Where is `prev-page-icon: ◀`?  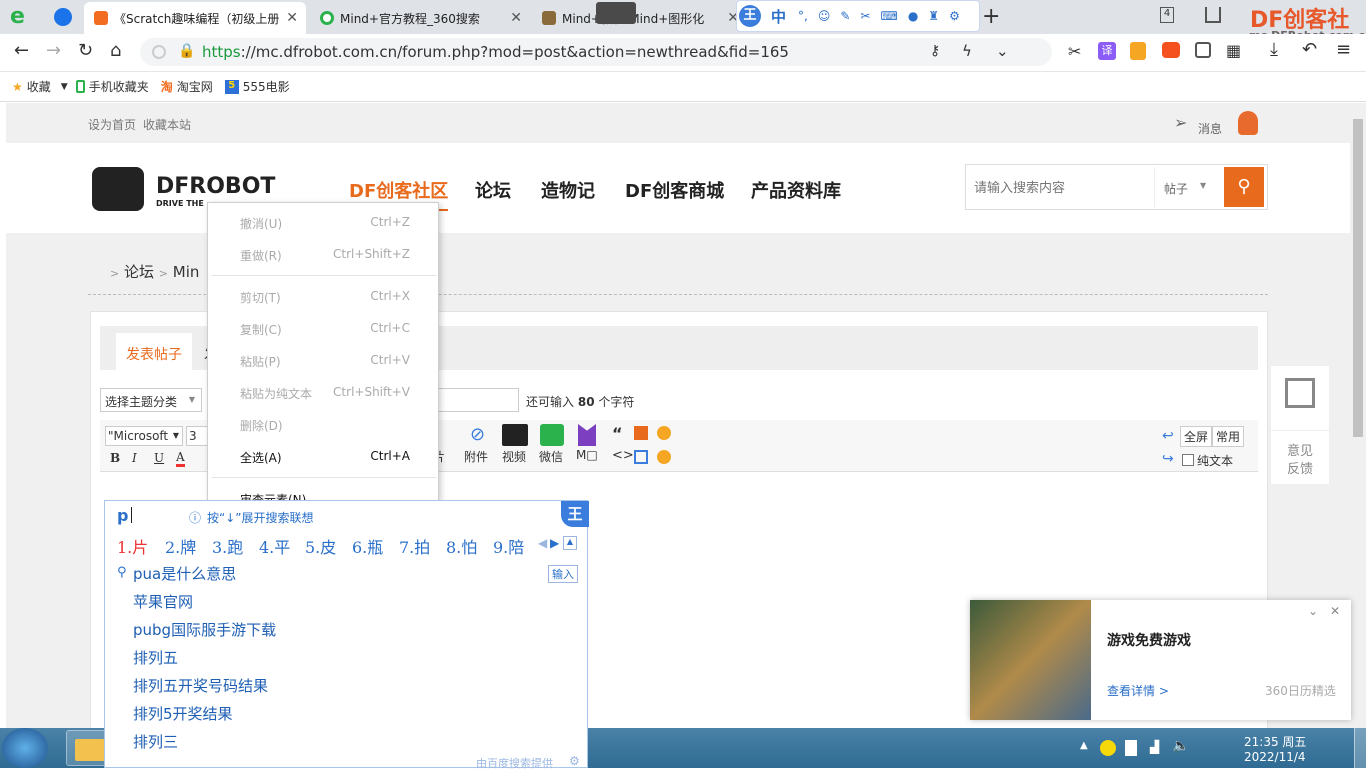 prev-page-icon: ◀ is located at coordinates (542, 543).